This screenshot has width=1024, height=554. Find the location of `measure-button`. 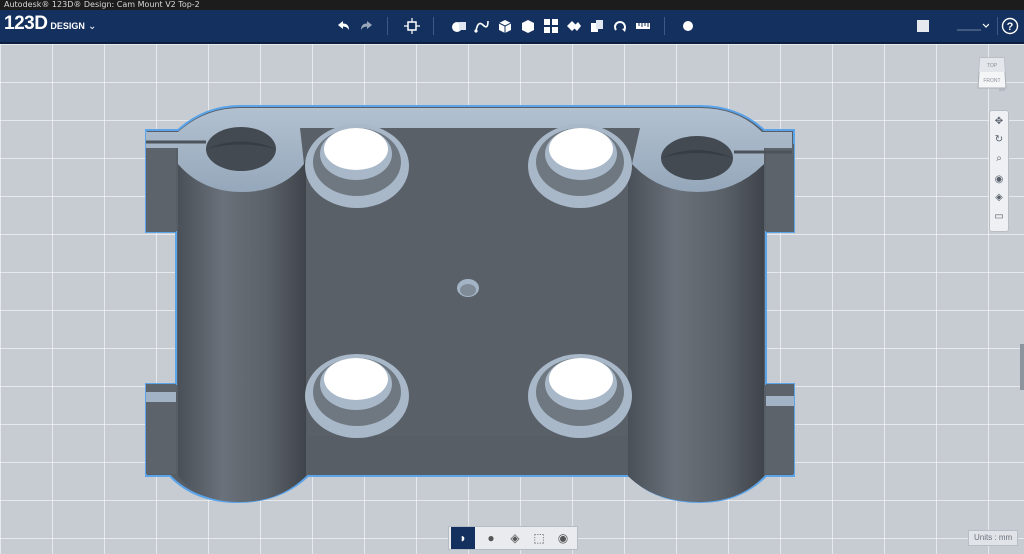

measure-button is located at coordinates (643, 26).